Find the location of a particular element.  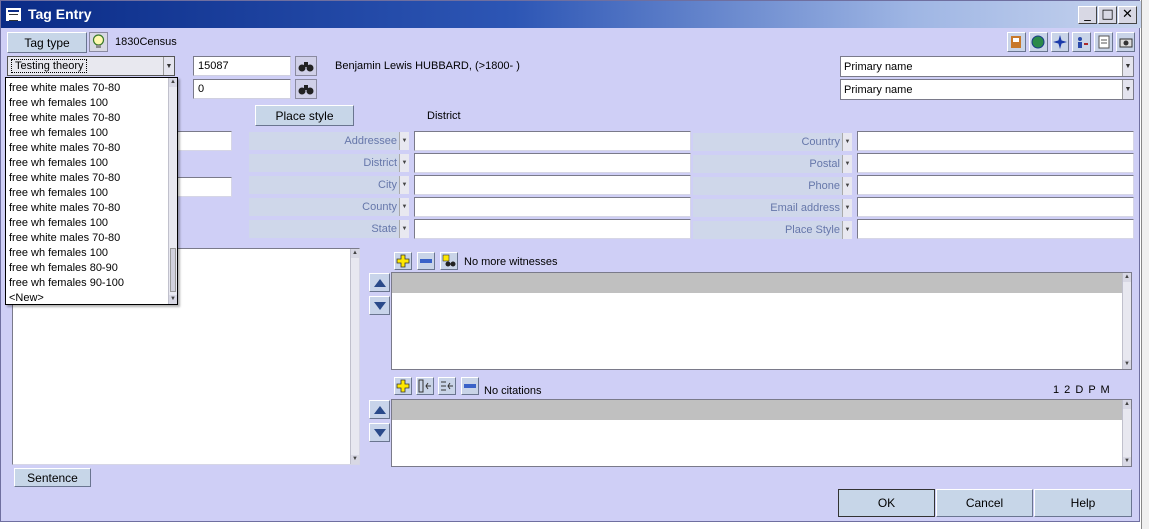

notes-icon is located at coordinates (1104, 42).